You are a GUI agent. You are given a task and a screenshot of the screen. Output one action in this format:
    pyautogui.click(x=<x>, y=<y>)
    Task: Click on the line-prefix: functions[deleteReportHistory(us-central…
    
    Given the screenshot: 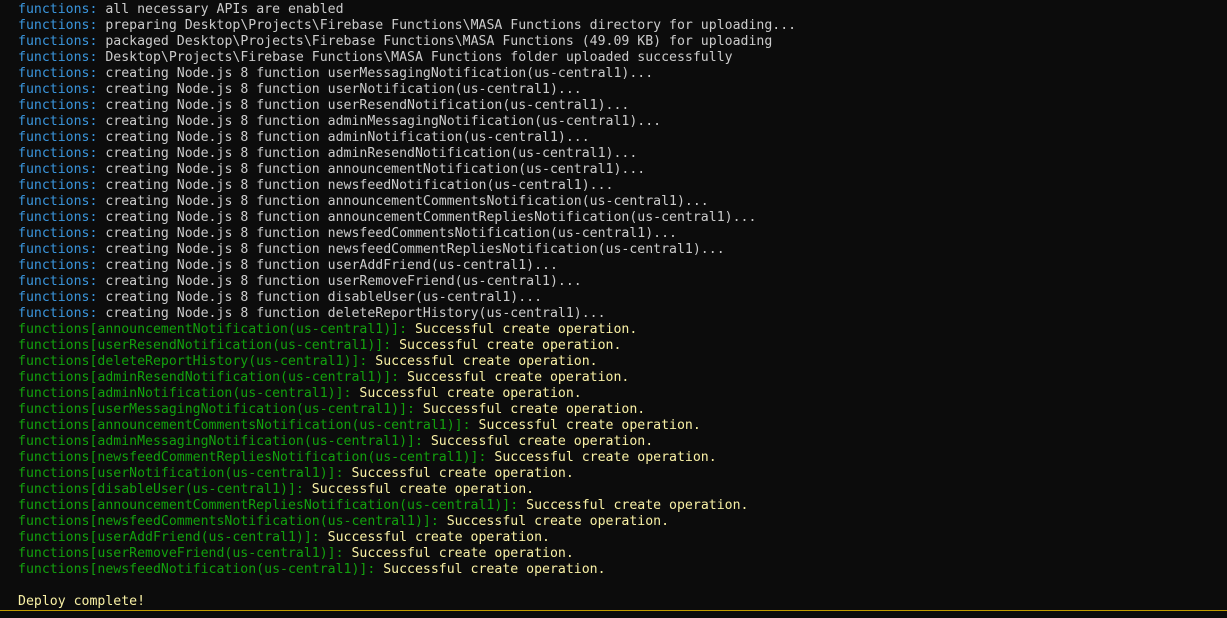 What is the action you would take?
    pyautogui.click(x=193, y=361)
    